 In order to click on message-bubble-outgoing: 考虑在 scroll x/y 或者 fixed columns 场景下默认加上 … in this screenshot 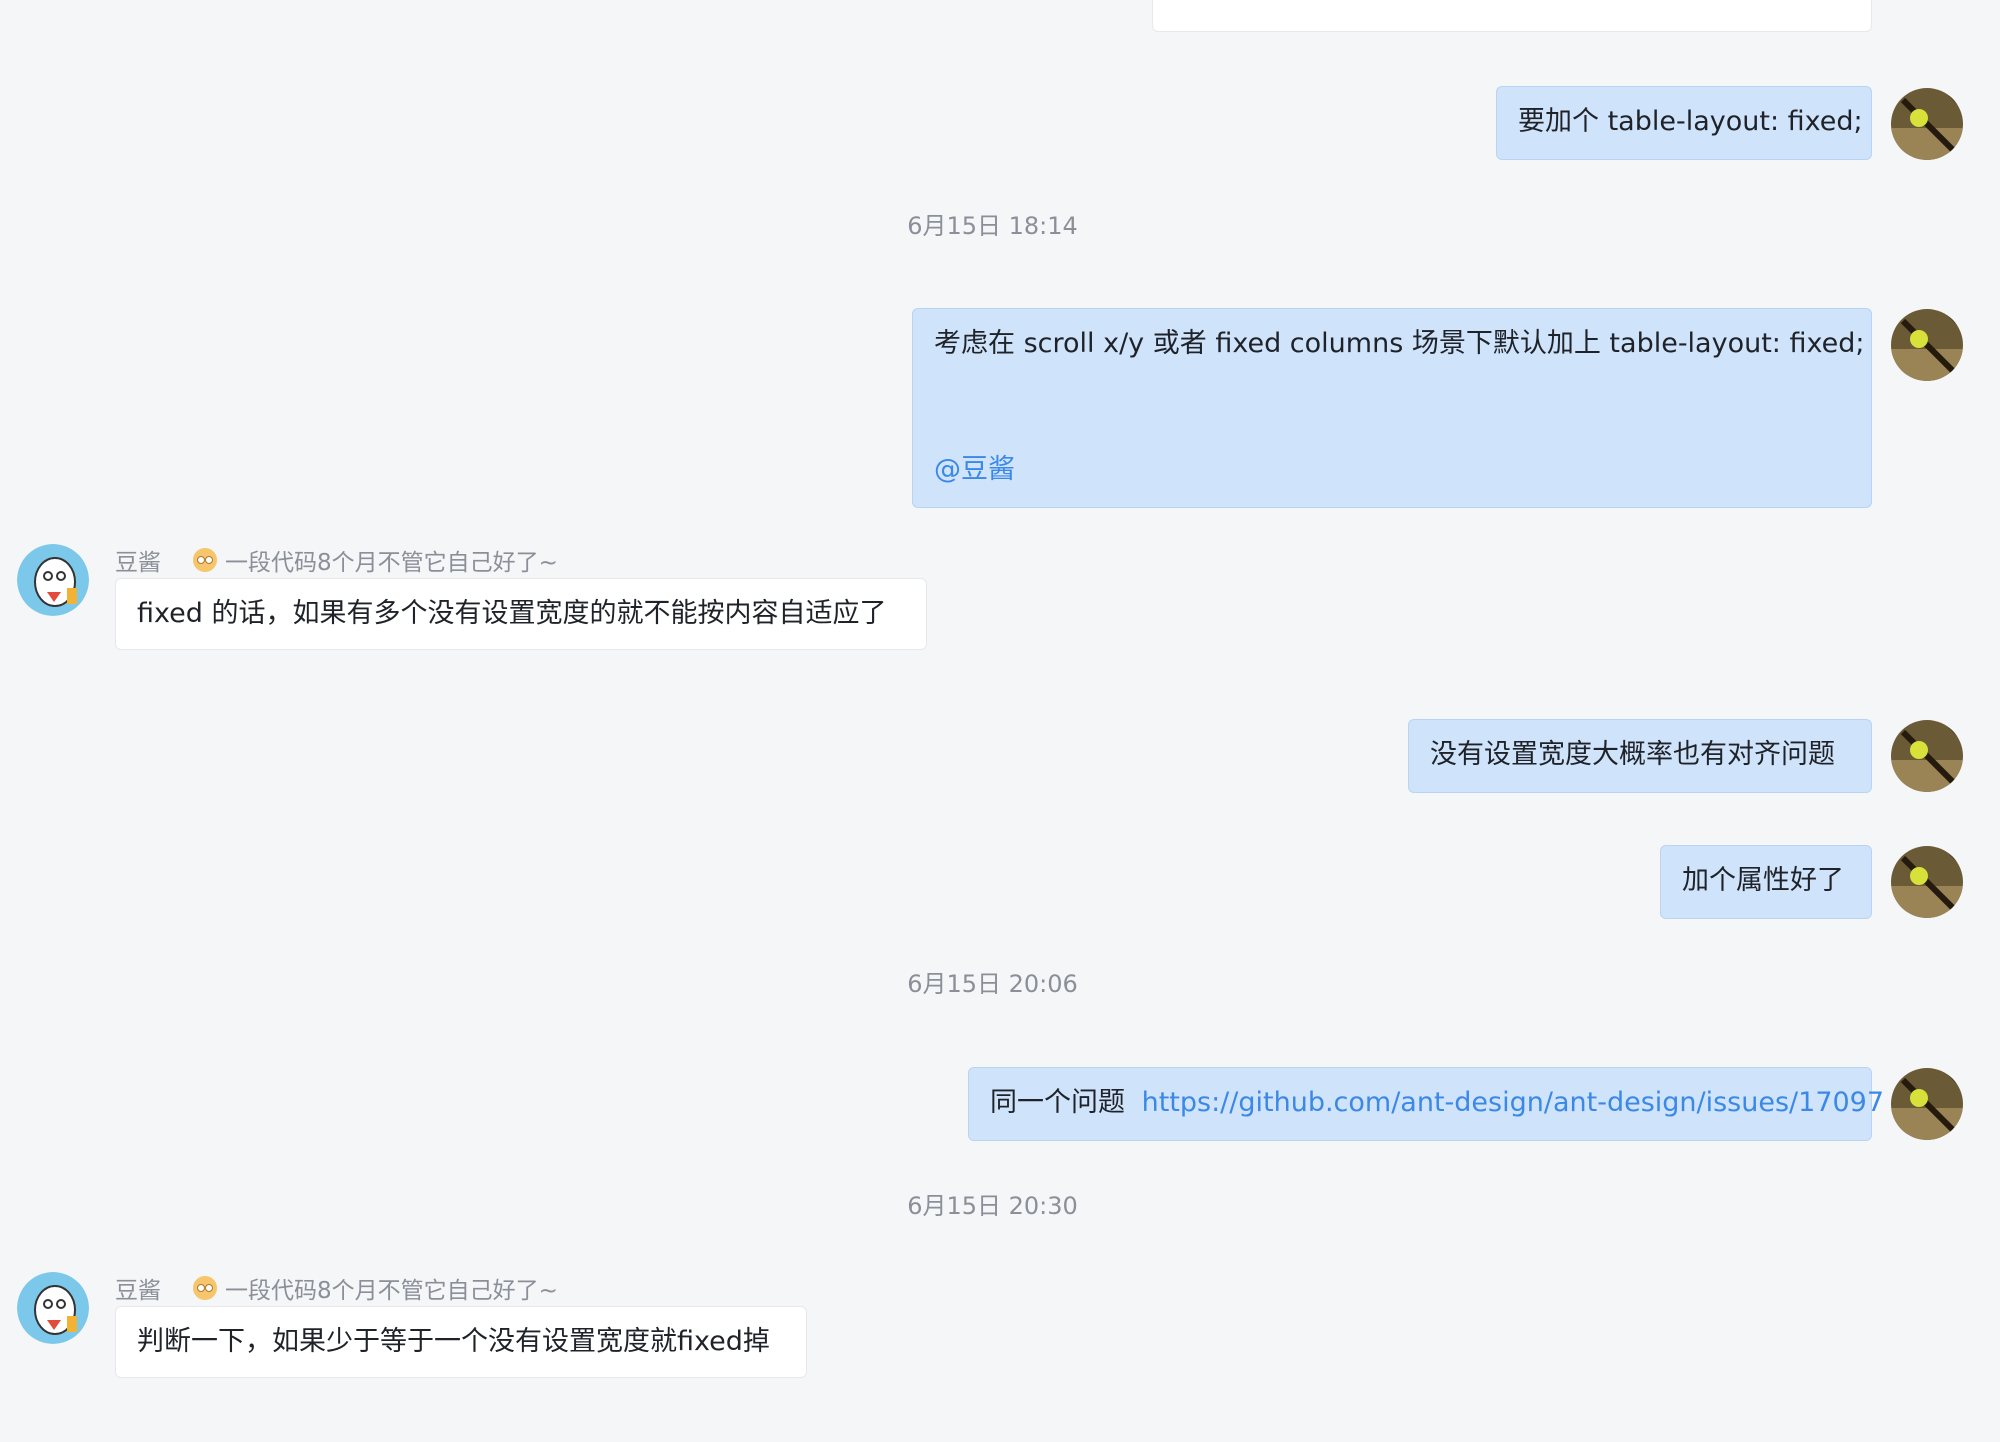, I will do `click(1392, 408)`.